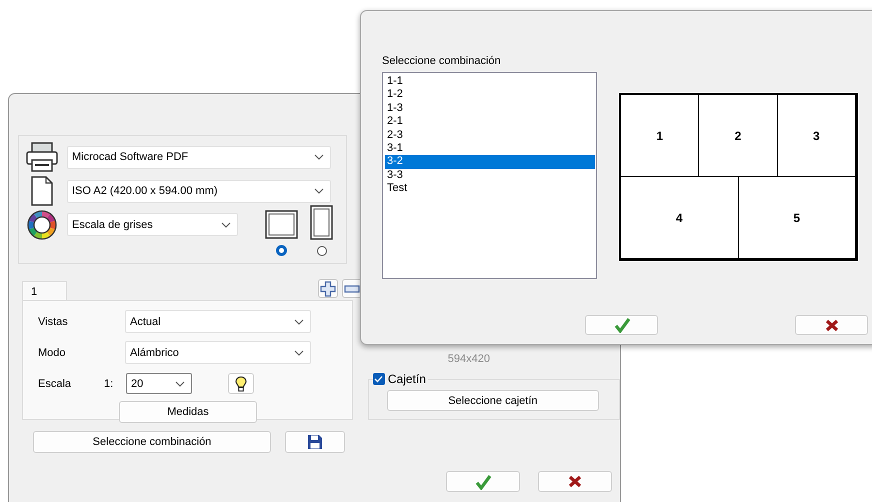 This screenshot has width=872, height=502. I want to click on tab: 1, so click(44, 290).